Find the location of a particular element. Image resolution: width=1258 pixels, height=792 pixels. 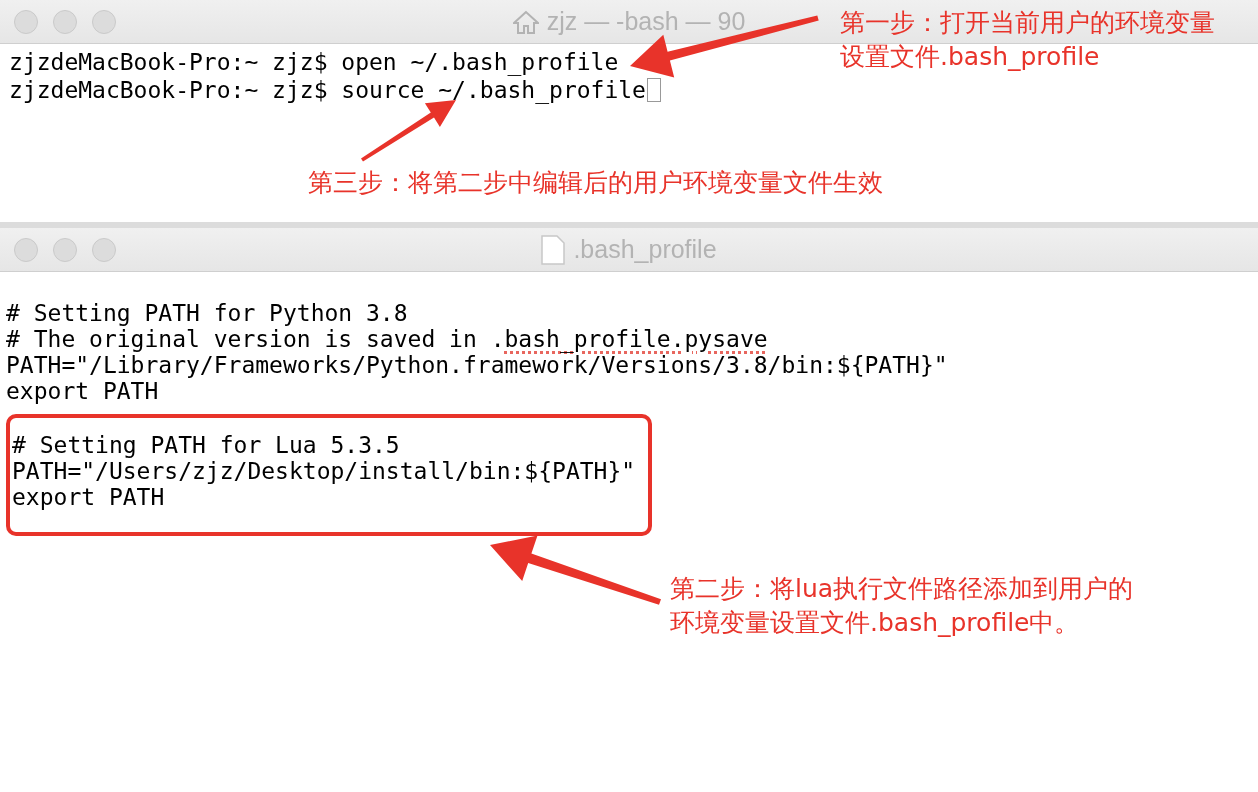

window-title: .bash_profile is located at coordinates (645, 249).